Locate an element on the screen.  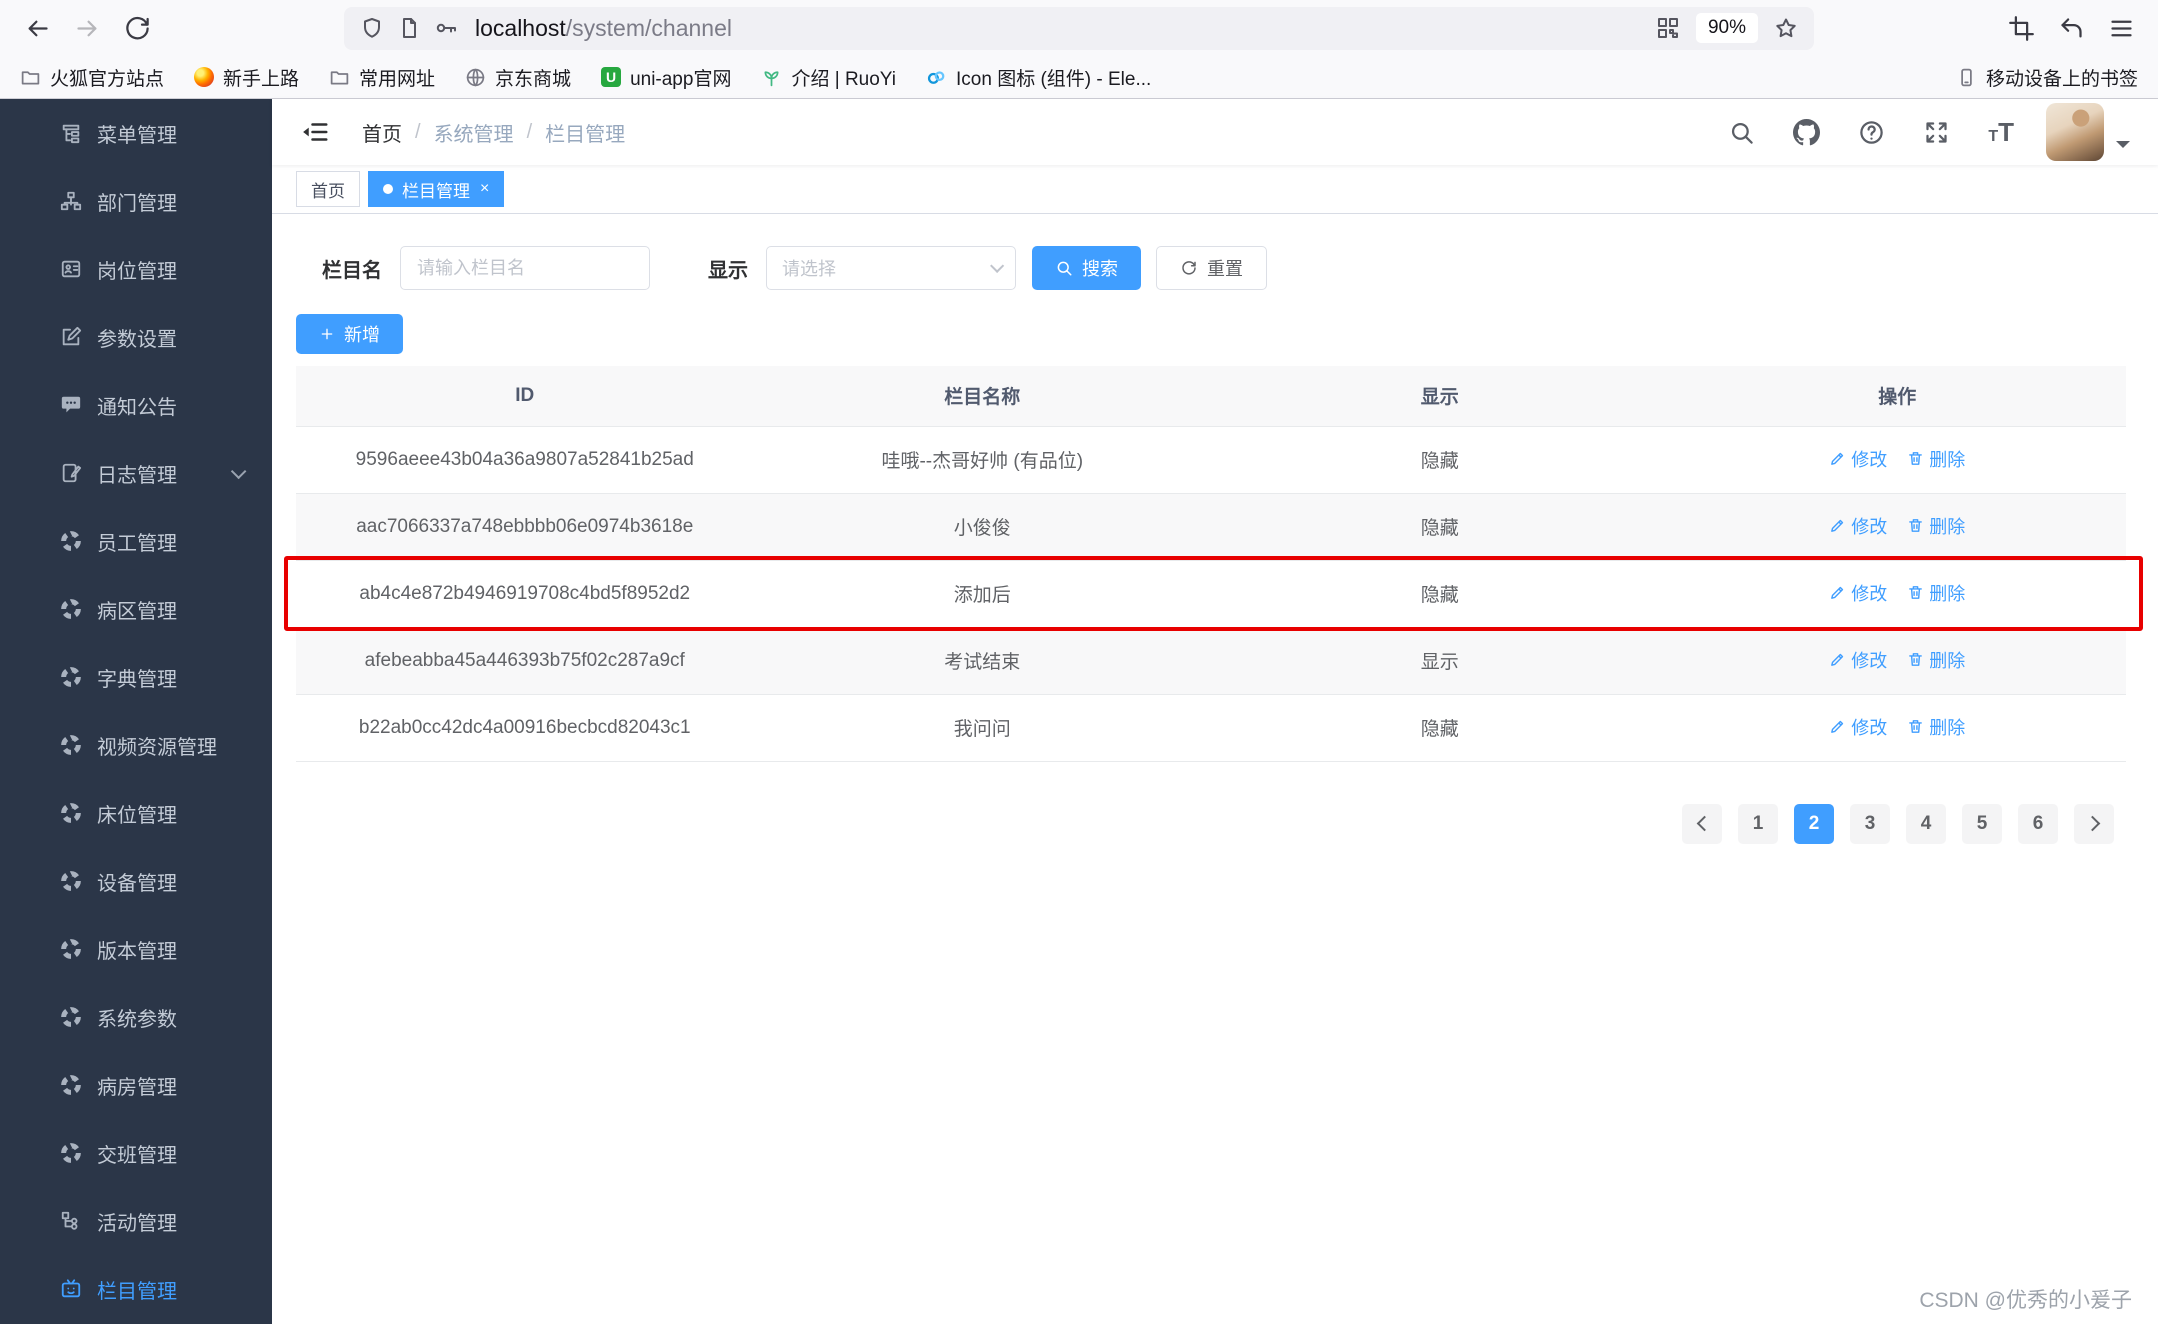
forward-button is located at coordinates (87, 28).